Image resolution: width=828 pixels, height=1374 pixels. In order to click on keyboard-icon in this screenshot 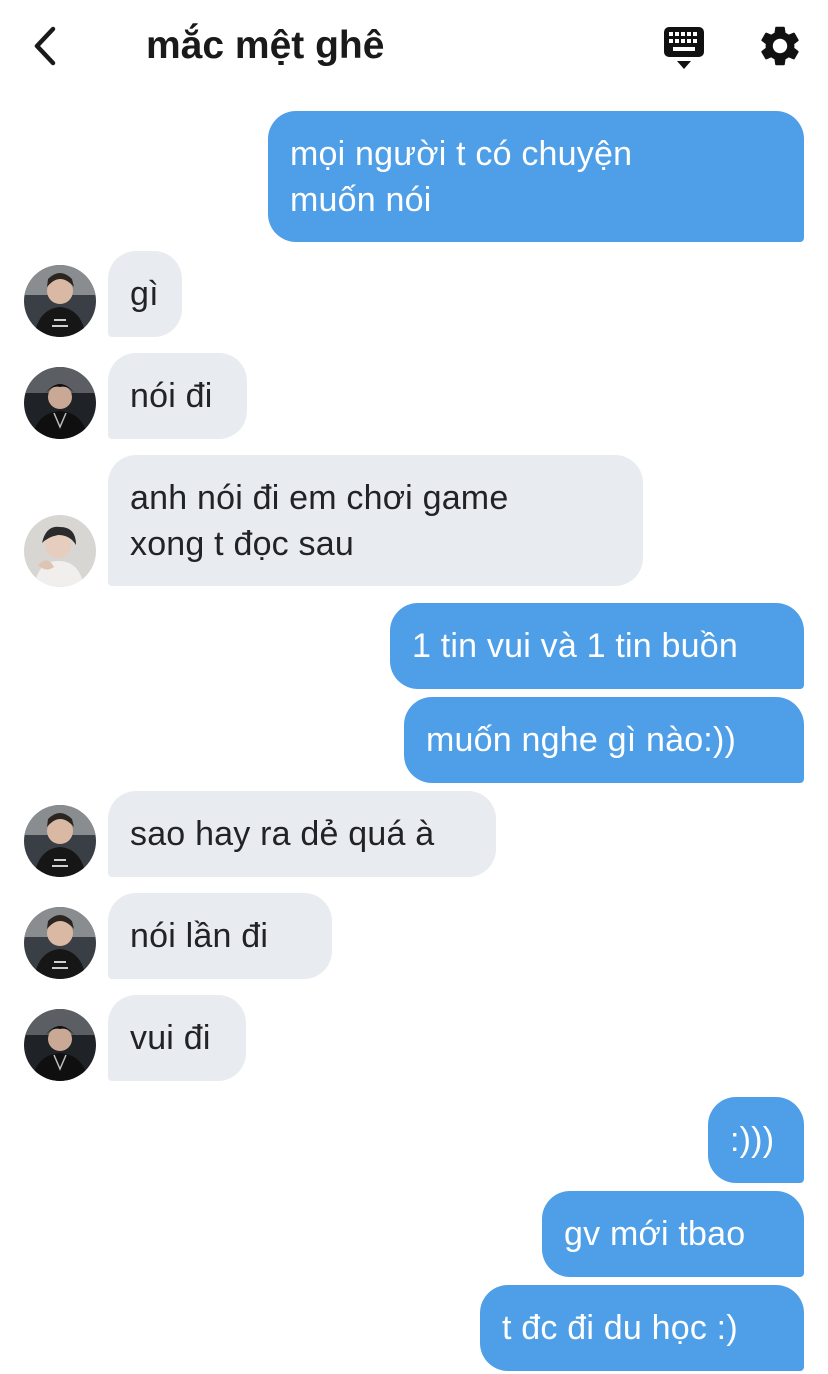, I will do `click(684, 48)`.